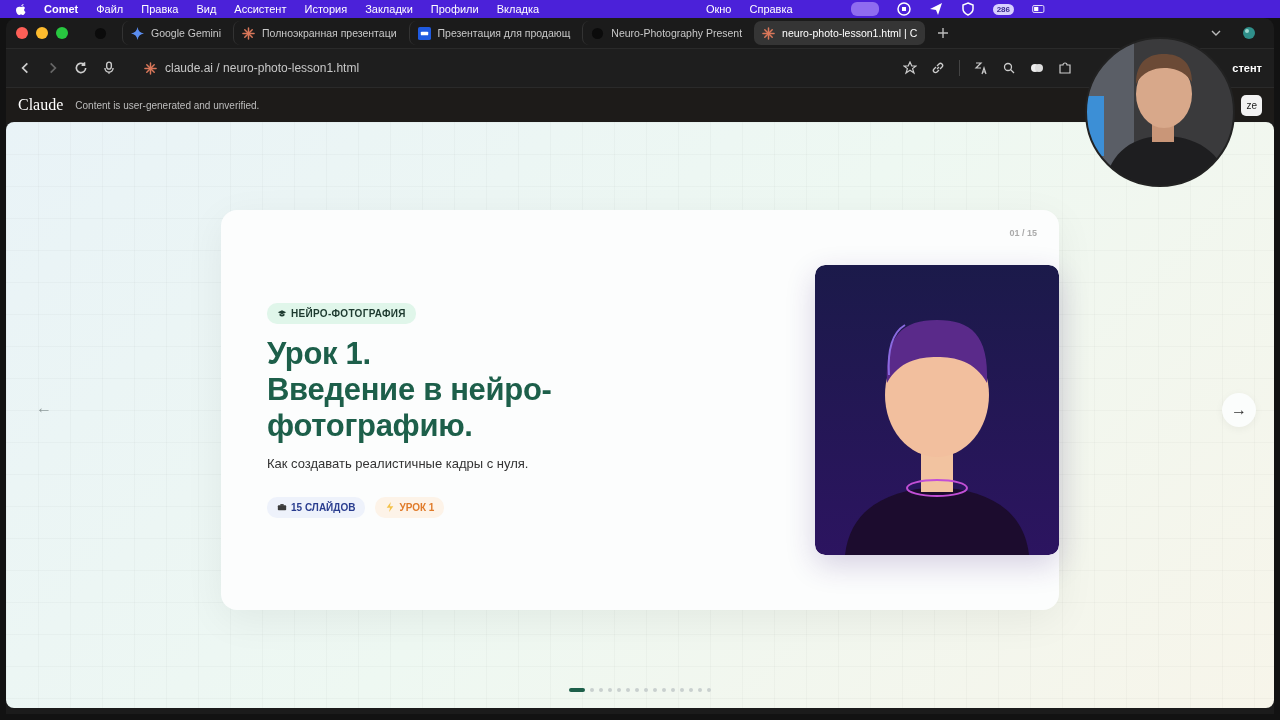  What do you see at coordinates (409, 389) in the screenshot?
I see `slide-title: Урок 1. Введение в нейро- фотографию.` at bounding box center [409, 389].